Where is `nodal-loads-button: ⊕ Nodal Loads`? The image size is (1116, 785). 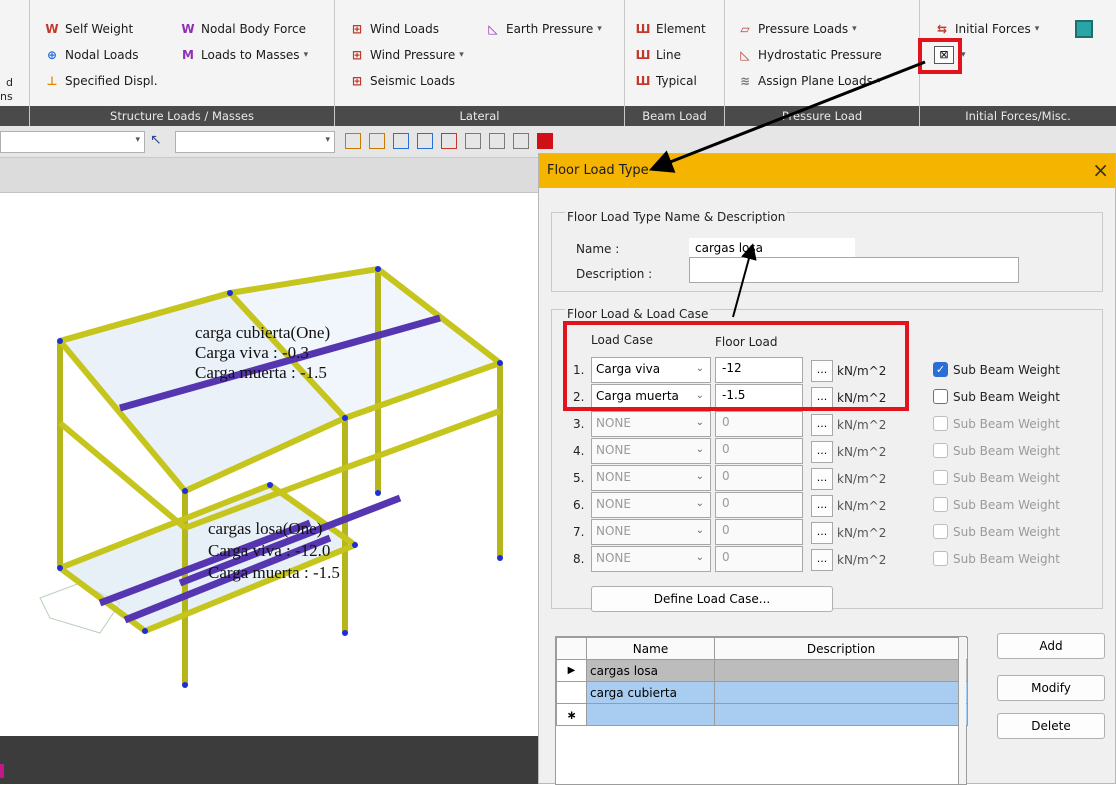
nodal-loads-button: ⊕ Nodal Loads is located at coordinates (91, 55).